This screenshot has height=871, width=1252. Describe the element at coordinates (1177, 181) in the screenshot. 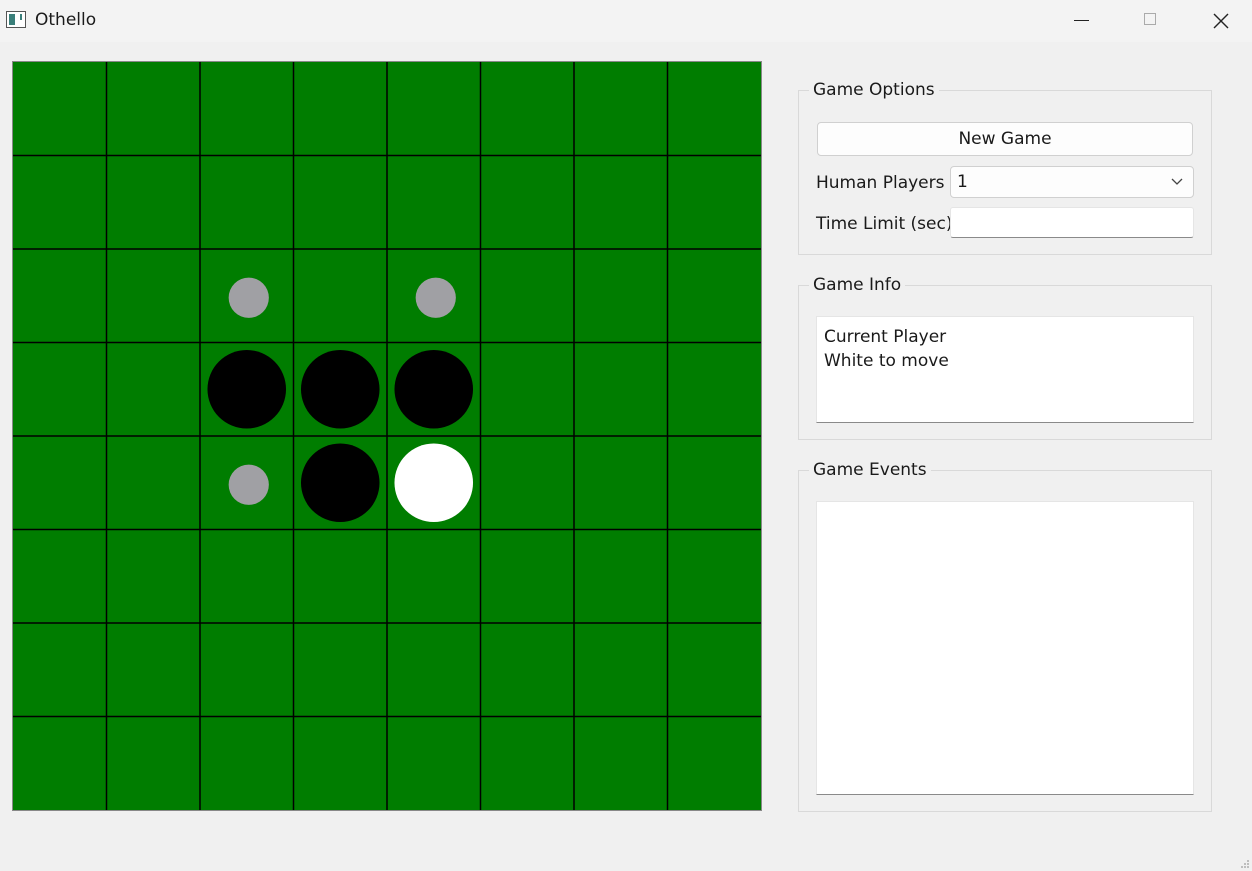

I see `chevron-down-icon` at that location.